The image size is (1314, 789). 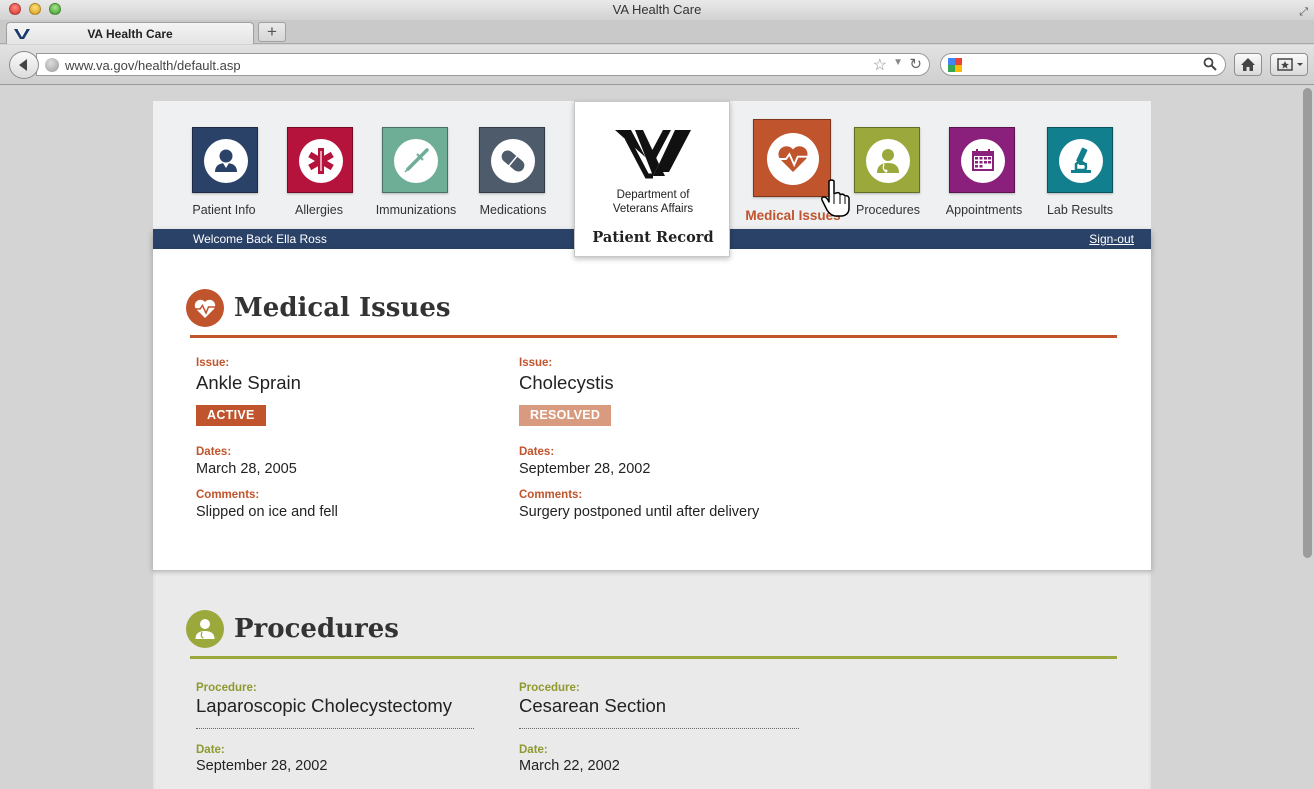 I want to click on nav-label-medications: Medications, so click(x=513, y=210).